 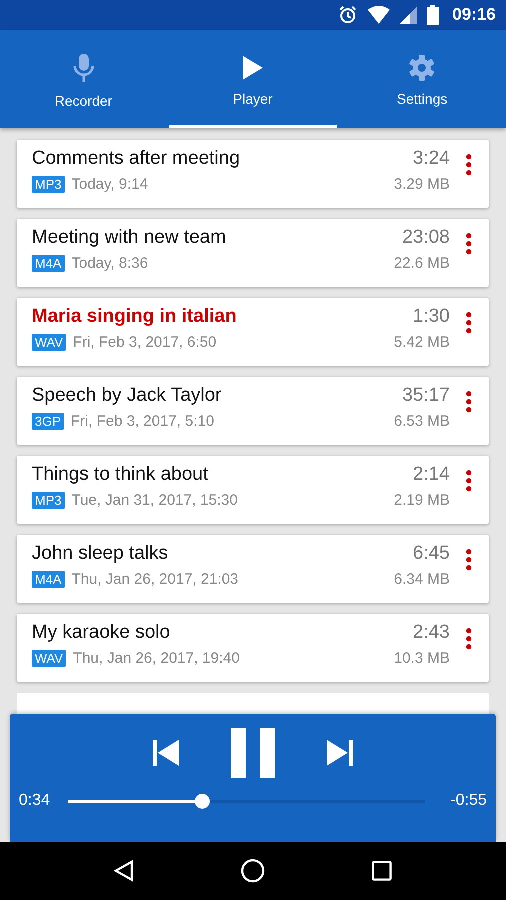 What do you see at coordinates (422, 263) in the screenshot?
I see `size-text: 22.6 MB` at bounding box center [422, 263].